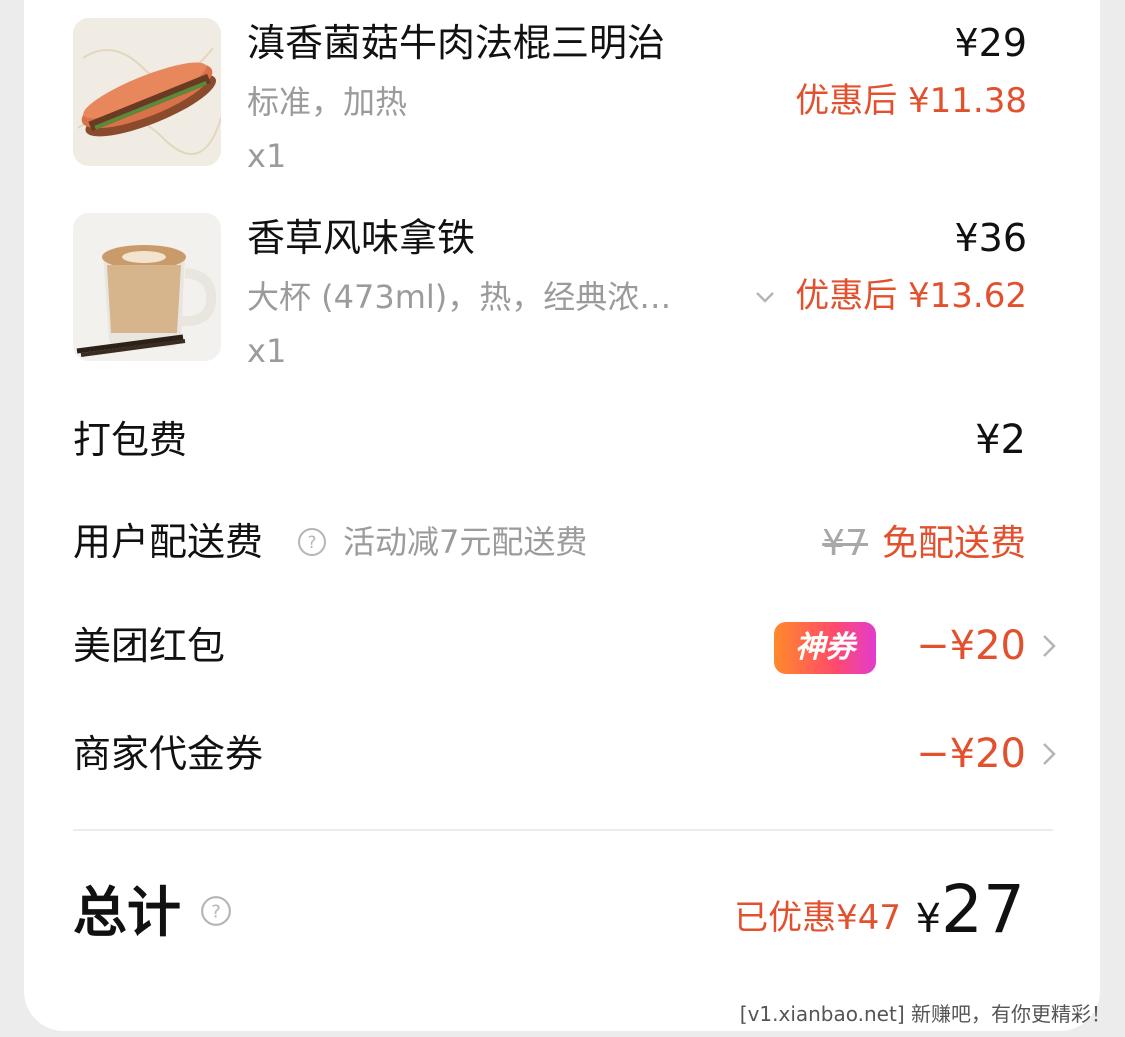  What do you see at coordinates (127, 912) in the screenshot?
I see `total-label: 总计` at bounding box center [127, 912].